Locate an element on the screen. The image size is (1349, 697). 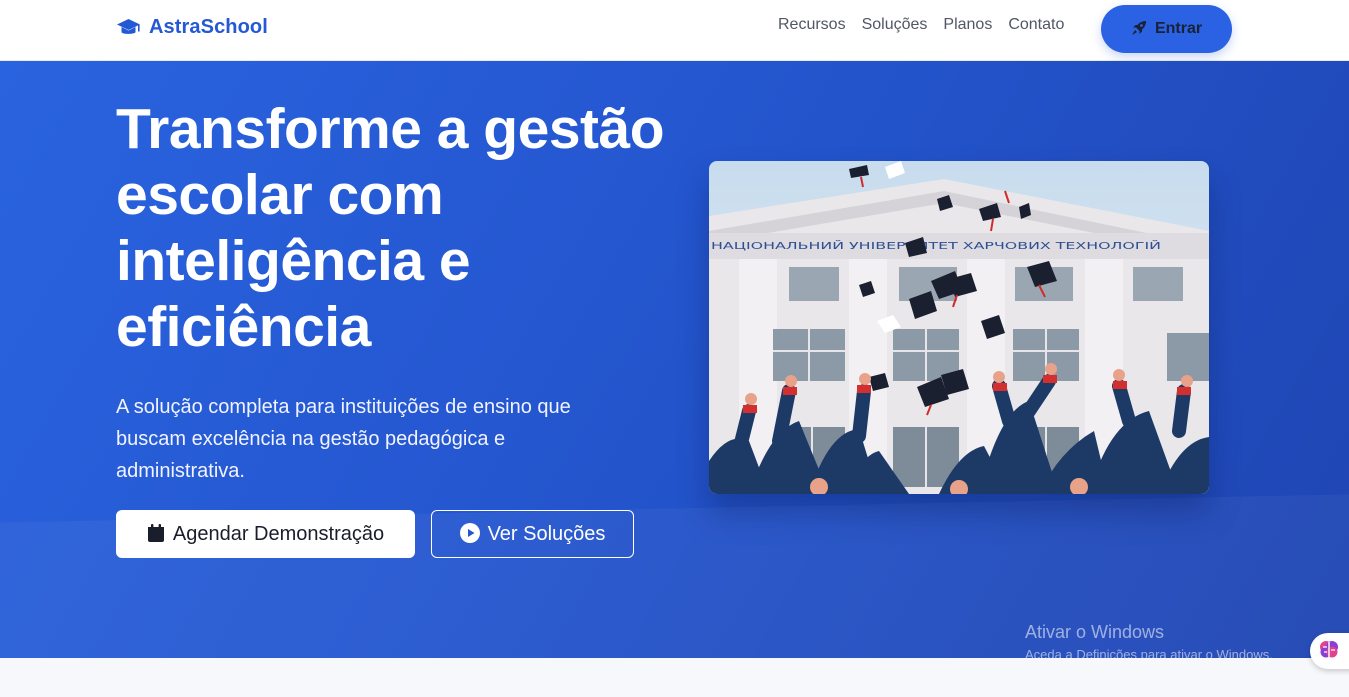
brain-icon is located at coordinates (1329, 651).